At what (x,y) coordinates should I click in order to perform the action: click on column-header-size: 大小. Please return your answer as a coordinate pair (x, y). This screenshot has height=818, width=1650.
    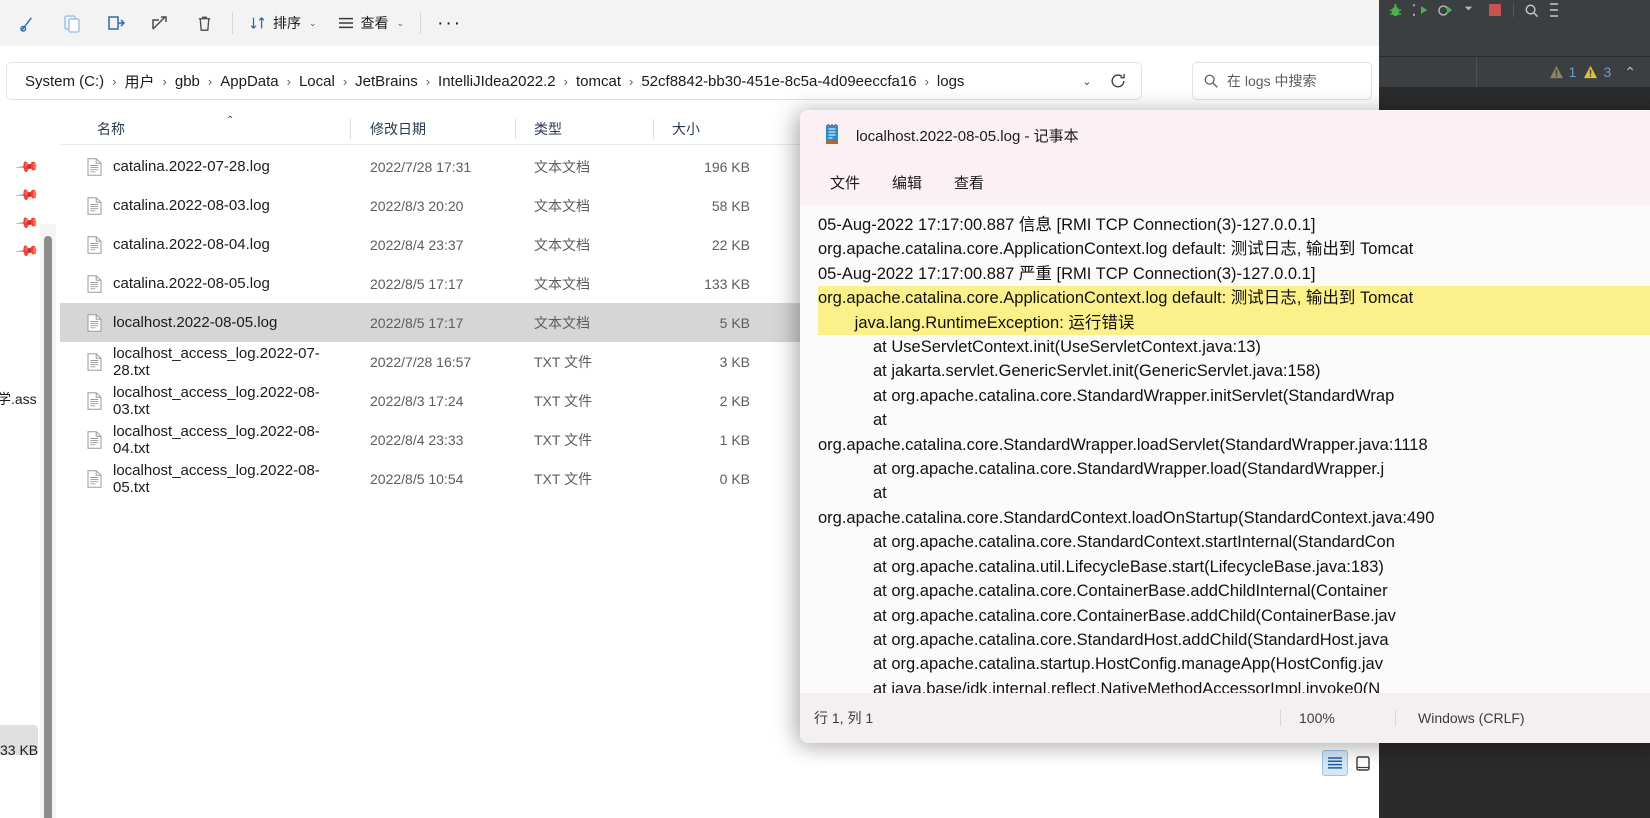
    Looking at the image, I should click on (713, 129).